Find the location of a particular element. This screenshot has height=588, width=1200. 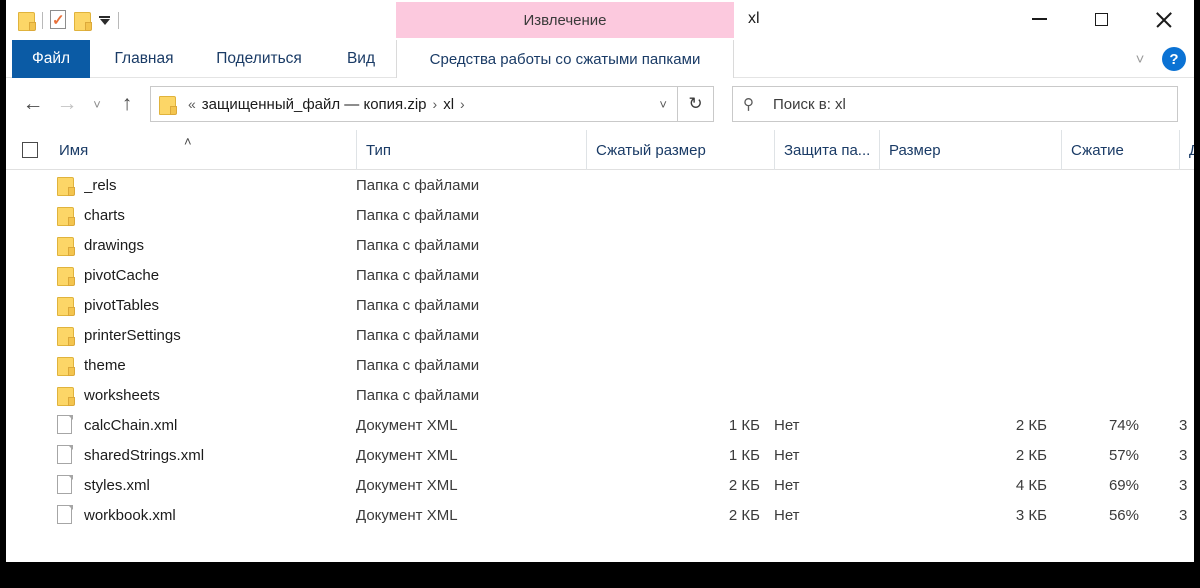

back-arrow-icon: ← is located at coordinates (33, 104).